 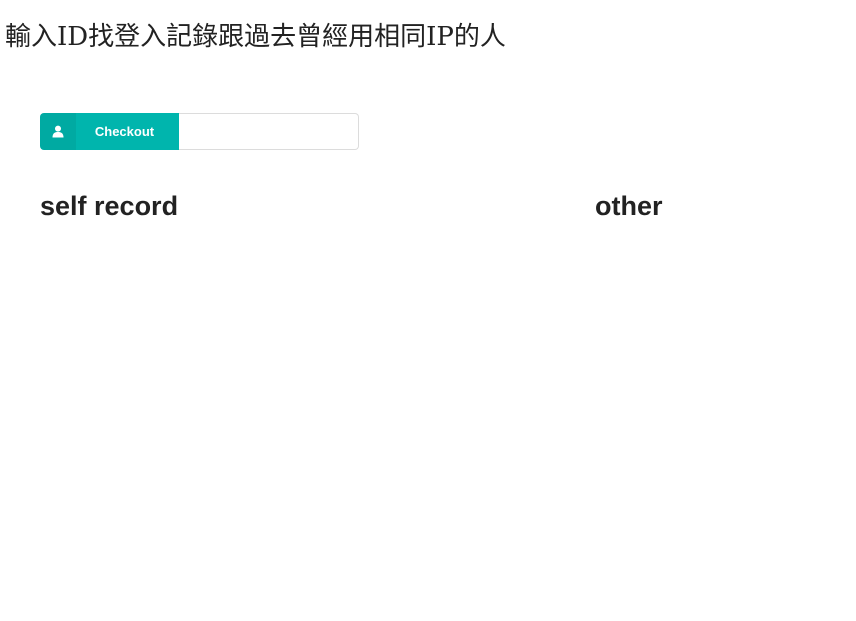 What do you see at coordinates (58, 131) in the screenshot?
I see `user-icon` at bounding box center [58, 131].